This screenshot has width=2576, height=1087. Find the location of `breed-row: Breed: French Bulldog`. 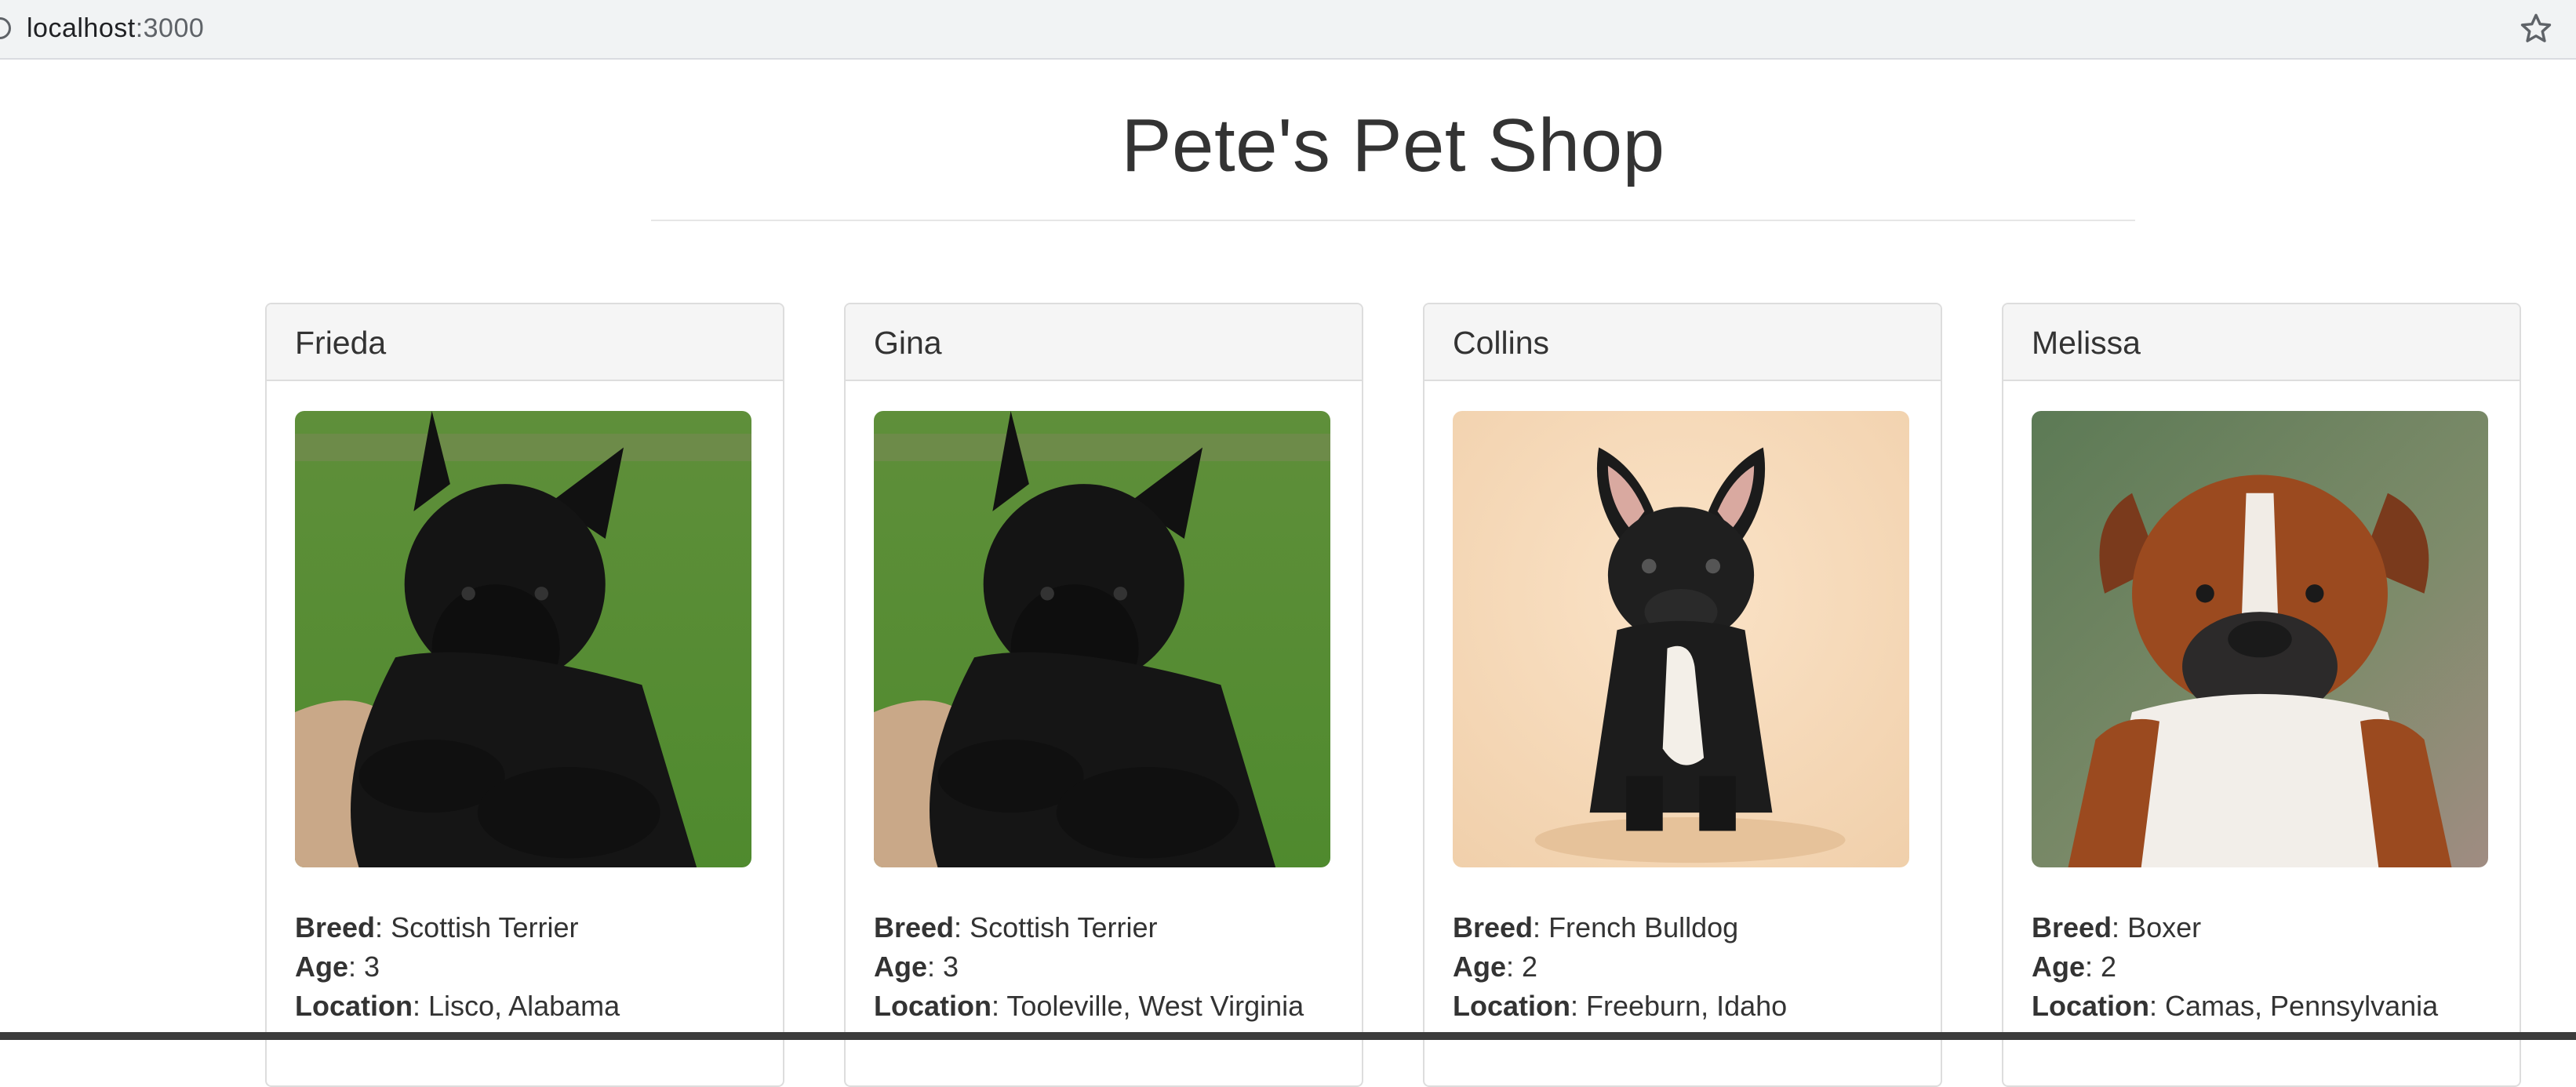

breed-row: Breed: French Bulldog is located at coordinates (1596, 927).